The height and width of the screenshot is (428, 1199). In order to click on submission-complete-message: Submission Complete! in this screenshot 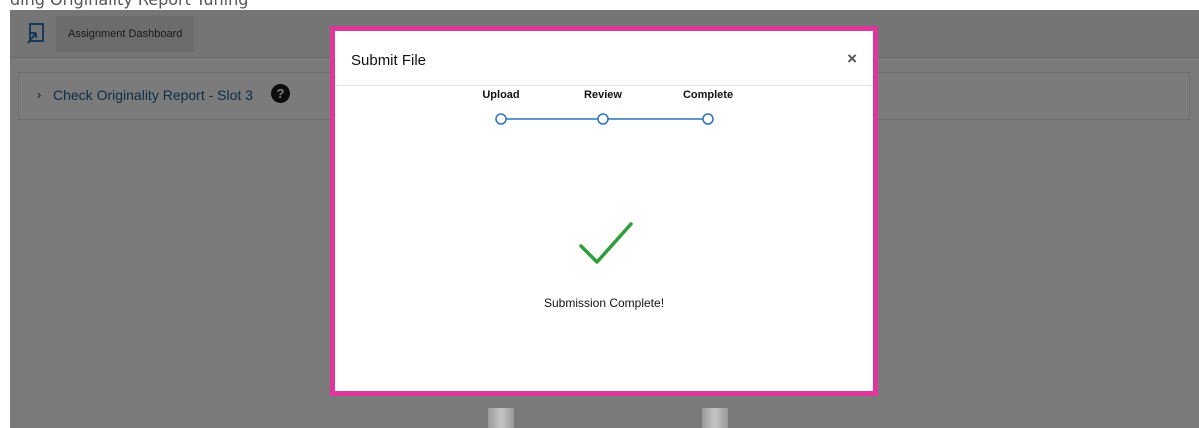, I will do `click(604, 303)`.